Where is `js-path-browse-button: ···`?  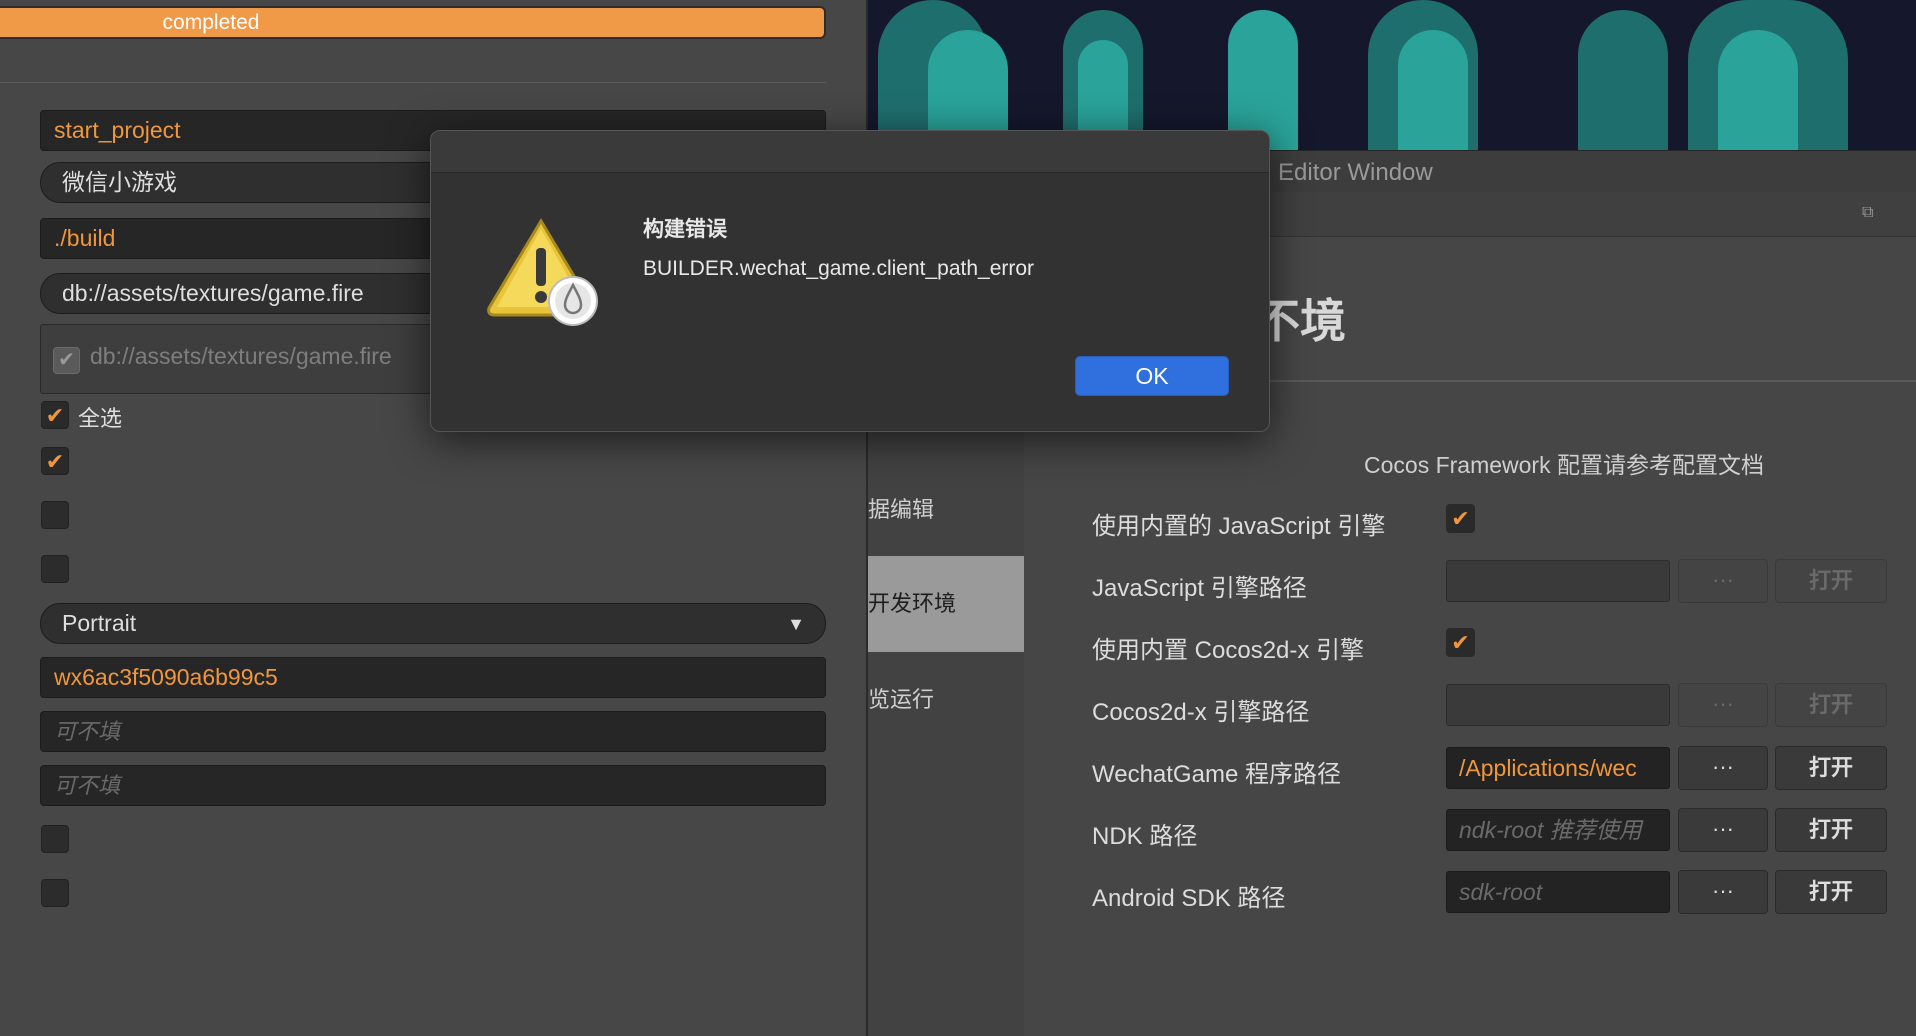
js-path-browse-button: ··· is located at coordinates (1723, 581).